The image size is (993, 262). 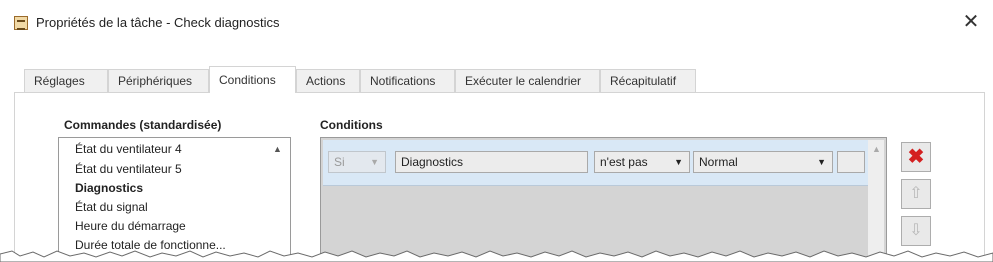 I want to click on list-item: État du ventilateur 5, so click(x=128, y=169).